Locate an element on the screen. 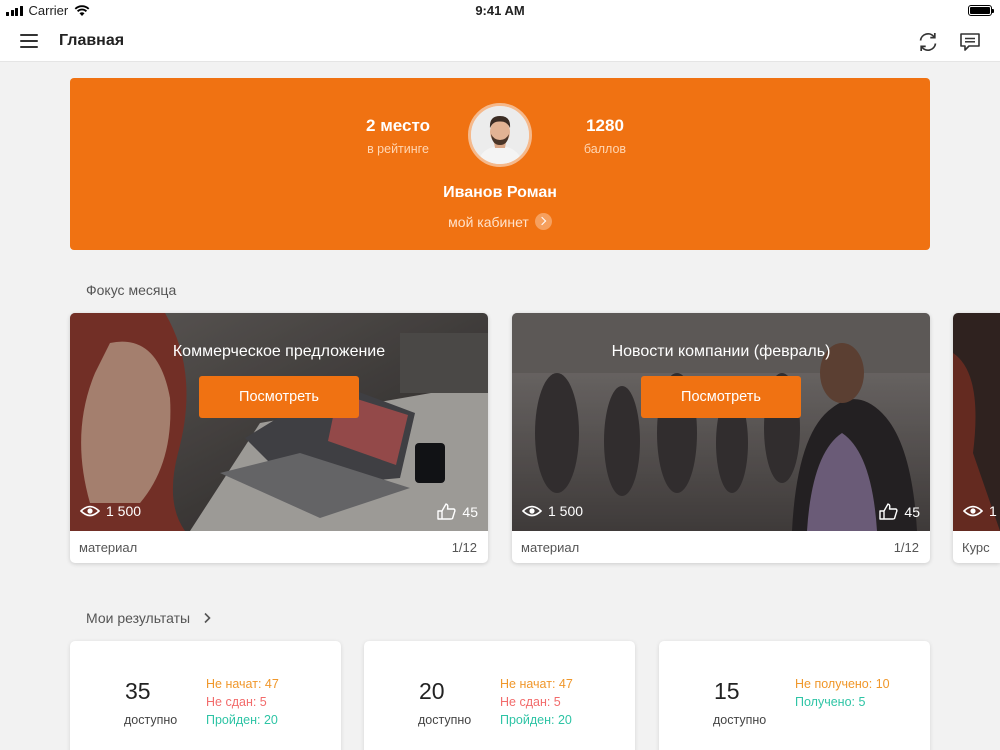 This screenshot has height=750, width=1000. card-footer: Курс is located at coordinates (976, 547).